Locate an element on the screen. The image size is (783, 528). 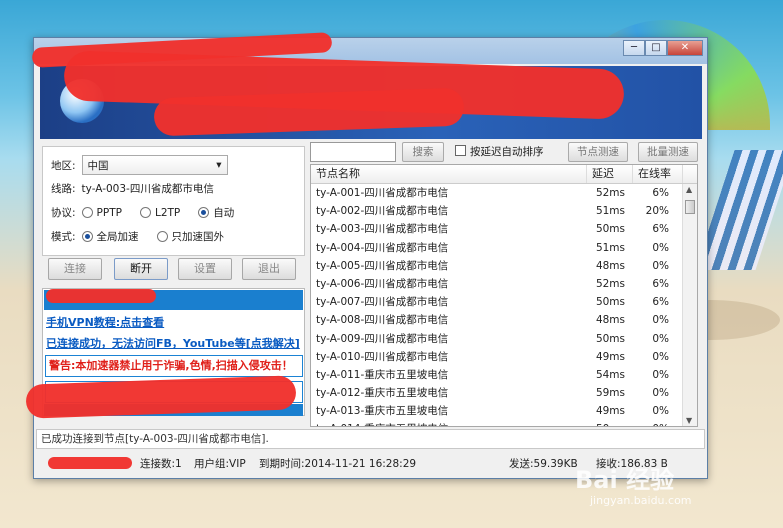
scroll-down-icon: ▼ is located at coordinates (689, 420).